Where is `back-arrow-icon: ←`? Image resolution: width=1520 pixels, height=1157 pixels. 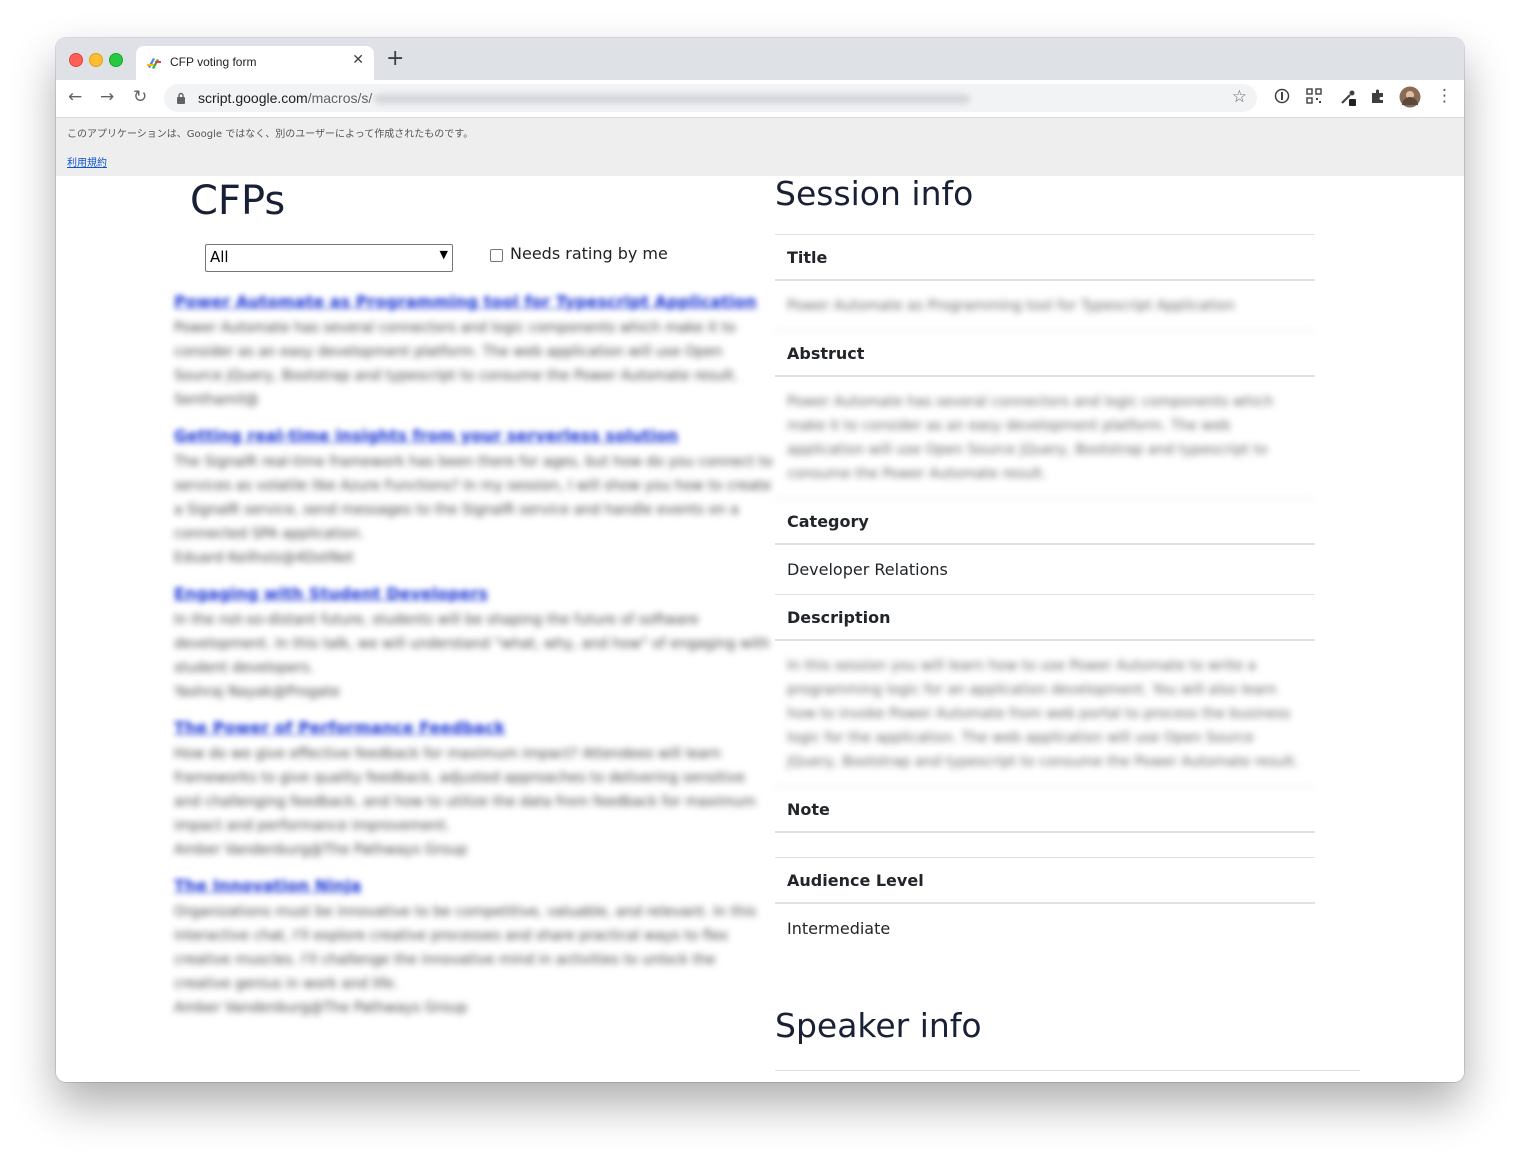
back-arrow-icon: ← is located at coordinates (75, 97).